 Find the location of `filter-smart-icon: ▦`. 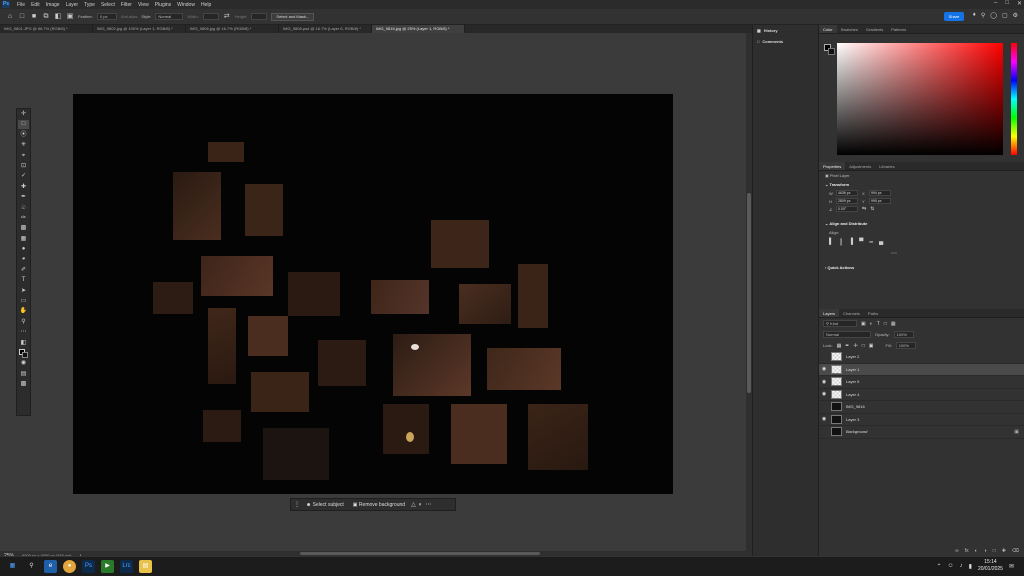

filter-smart-icon: ▦ is located at coordinates (893, 324).